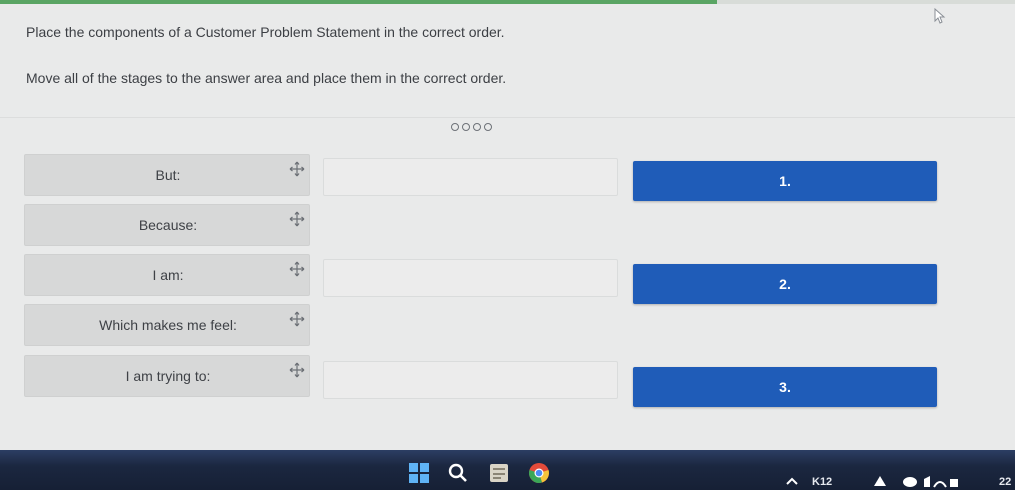  What do you see at coordinates (880, 481) in the screenshot?
I see `tray-app-icon` at bounding box center [880, 481].